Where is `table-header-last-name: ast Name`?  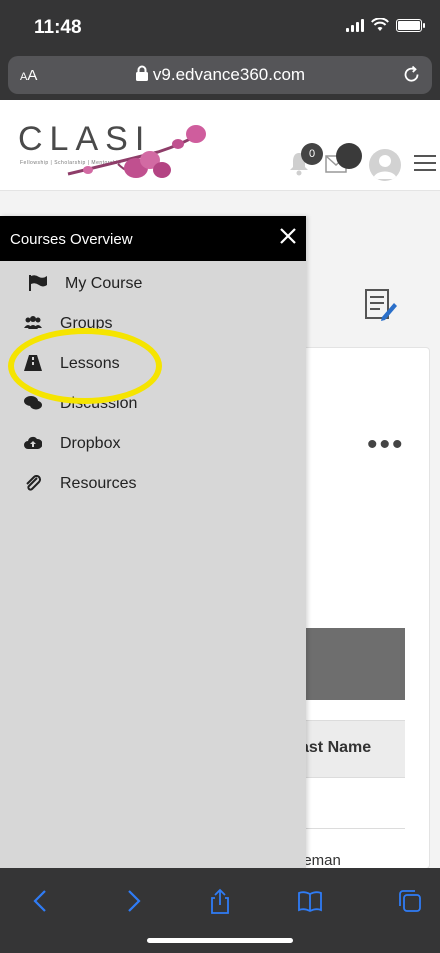 table-header-last-name: ast Name is located at coordinates (336, 747).